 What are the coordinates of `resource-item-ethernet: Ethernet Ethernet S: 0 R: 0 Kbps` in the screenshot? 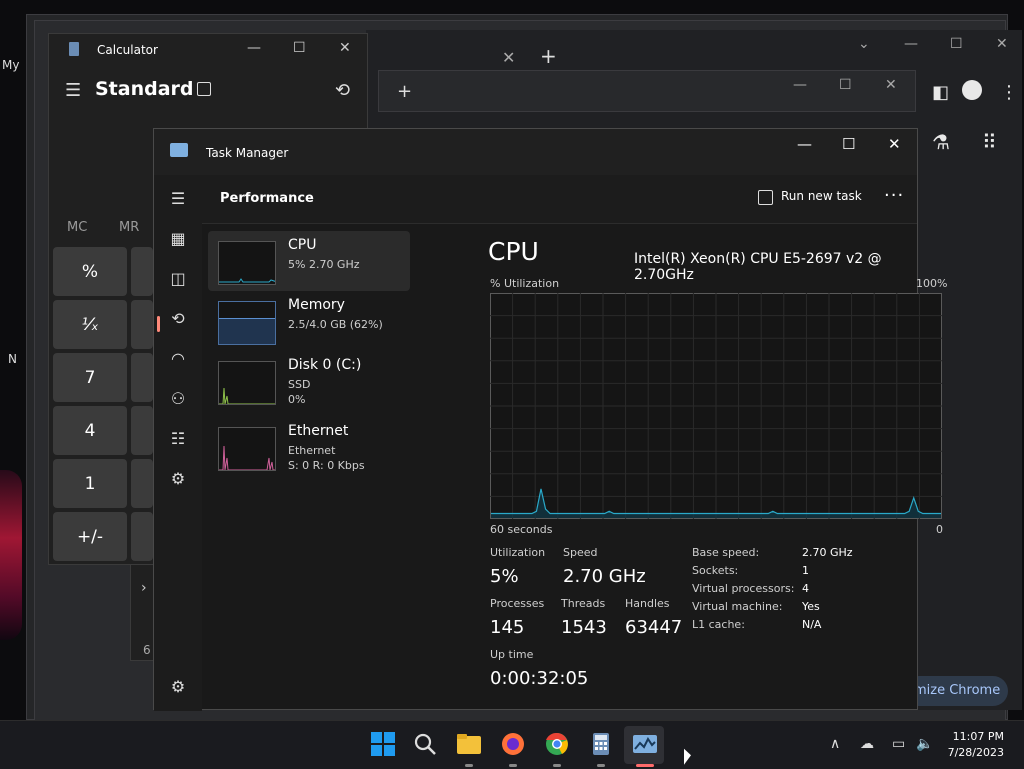 It's located at (309, 447).